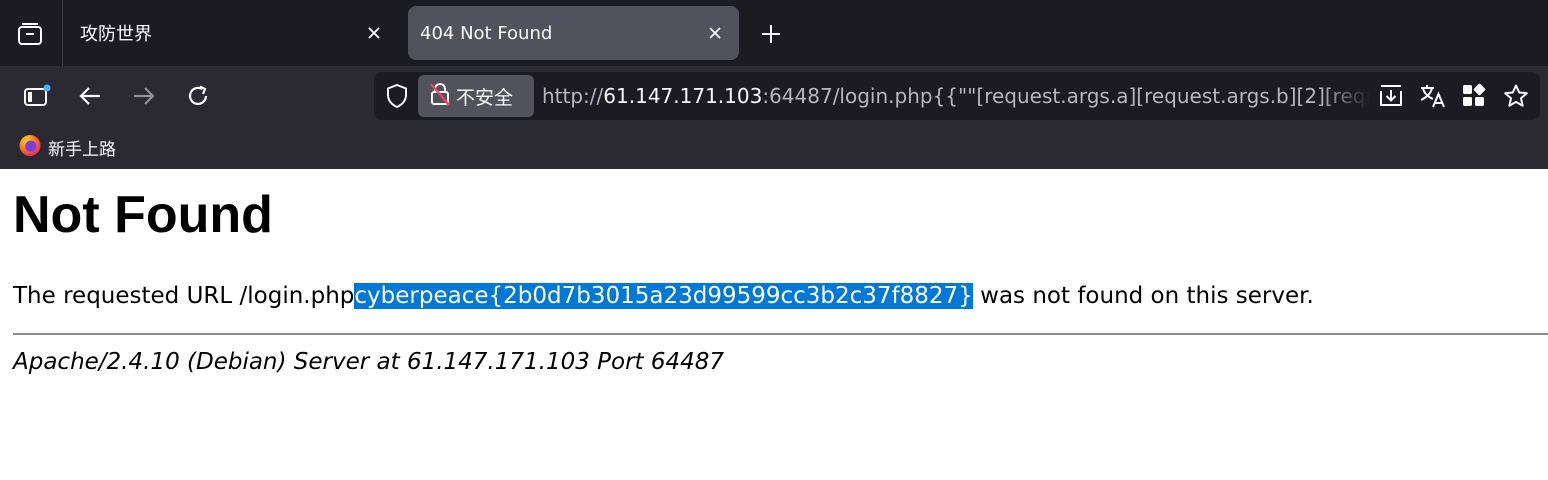 The image size is (1548, 480). I want to click on shield-icon, so click(397, 96).